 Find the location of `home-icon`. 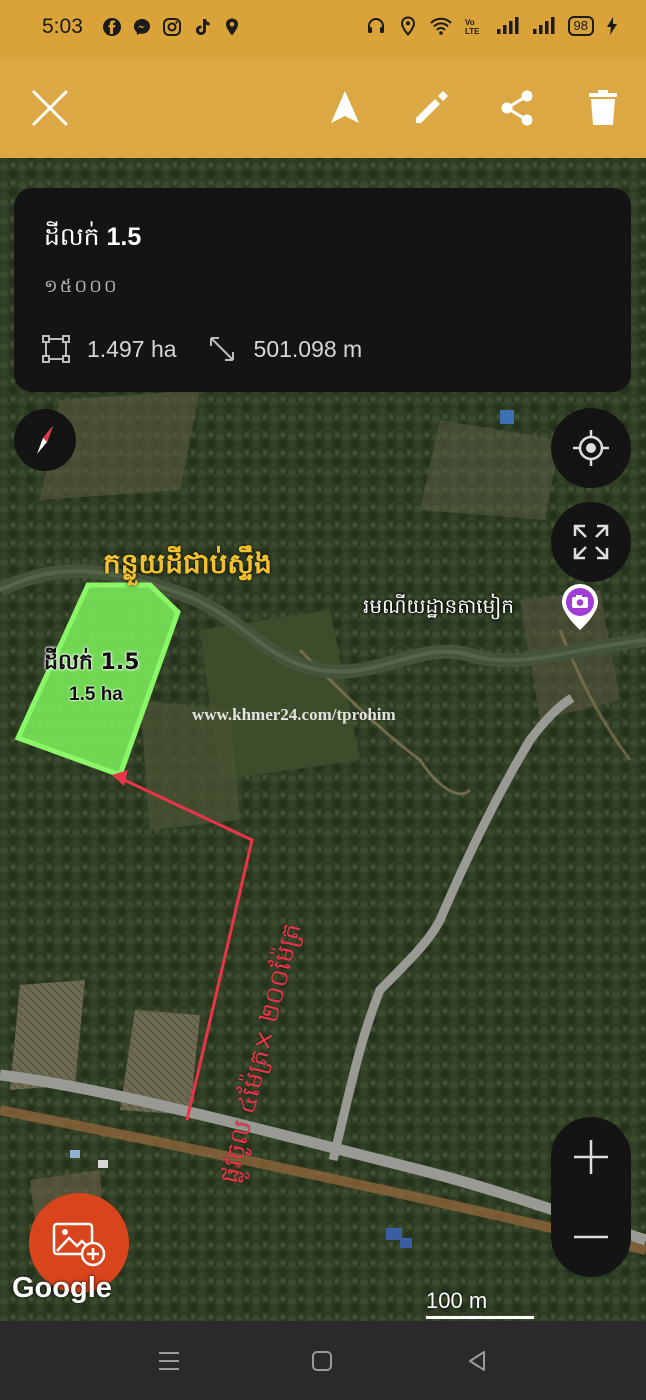

home-icon is located at coordinates (322, 1361).